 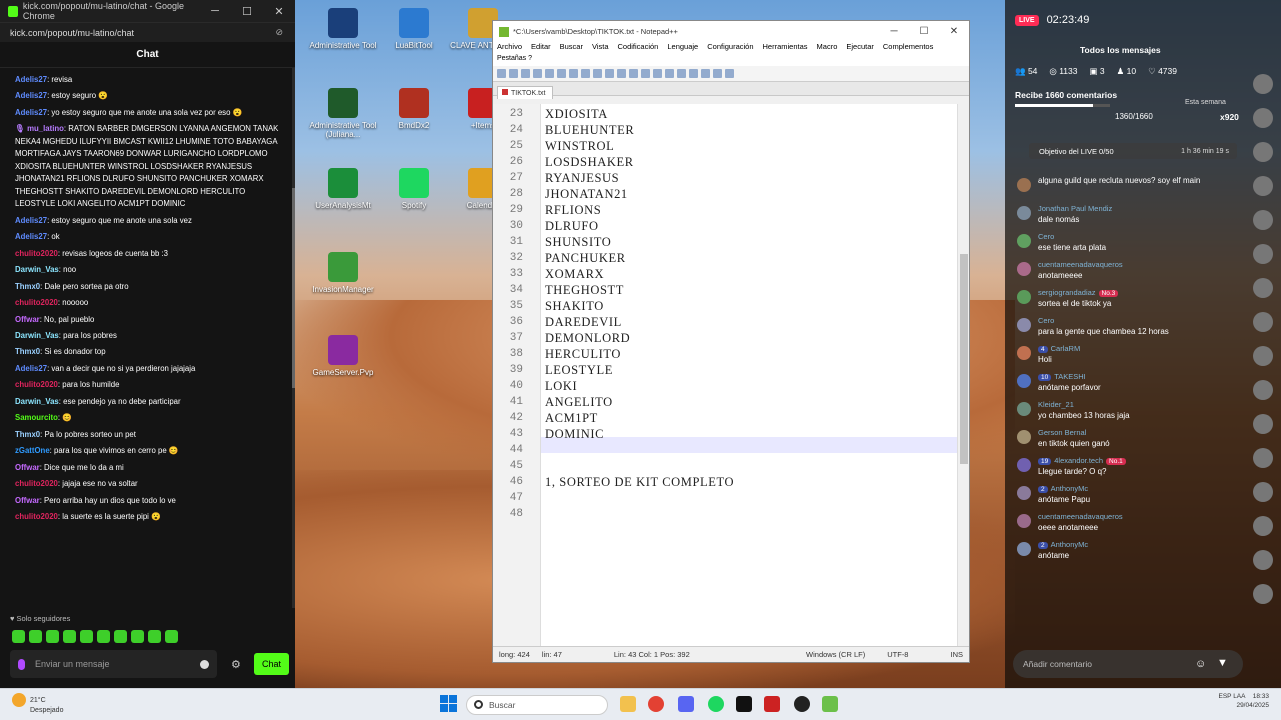 I want to click on message-input: Enviar un mensaje, so click(x=113, y=664).